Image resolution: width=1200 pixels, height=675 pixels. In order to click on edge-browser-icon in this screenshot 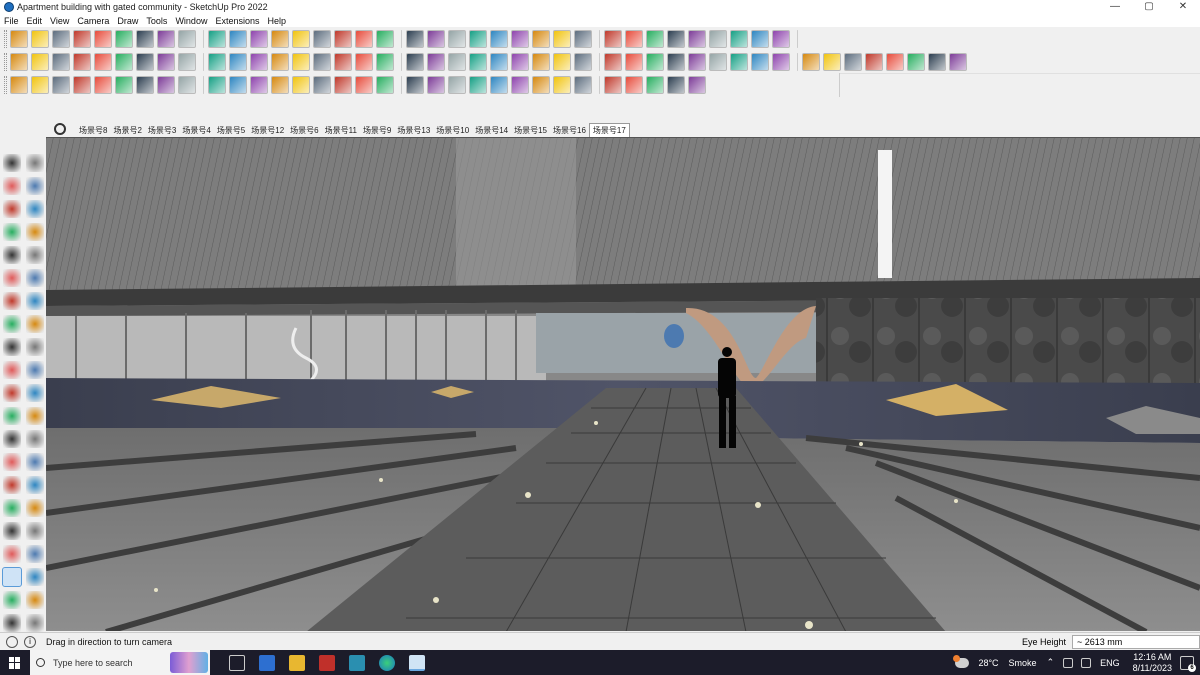, I will do `click(387, 662)`.